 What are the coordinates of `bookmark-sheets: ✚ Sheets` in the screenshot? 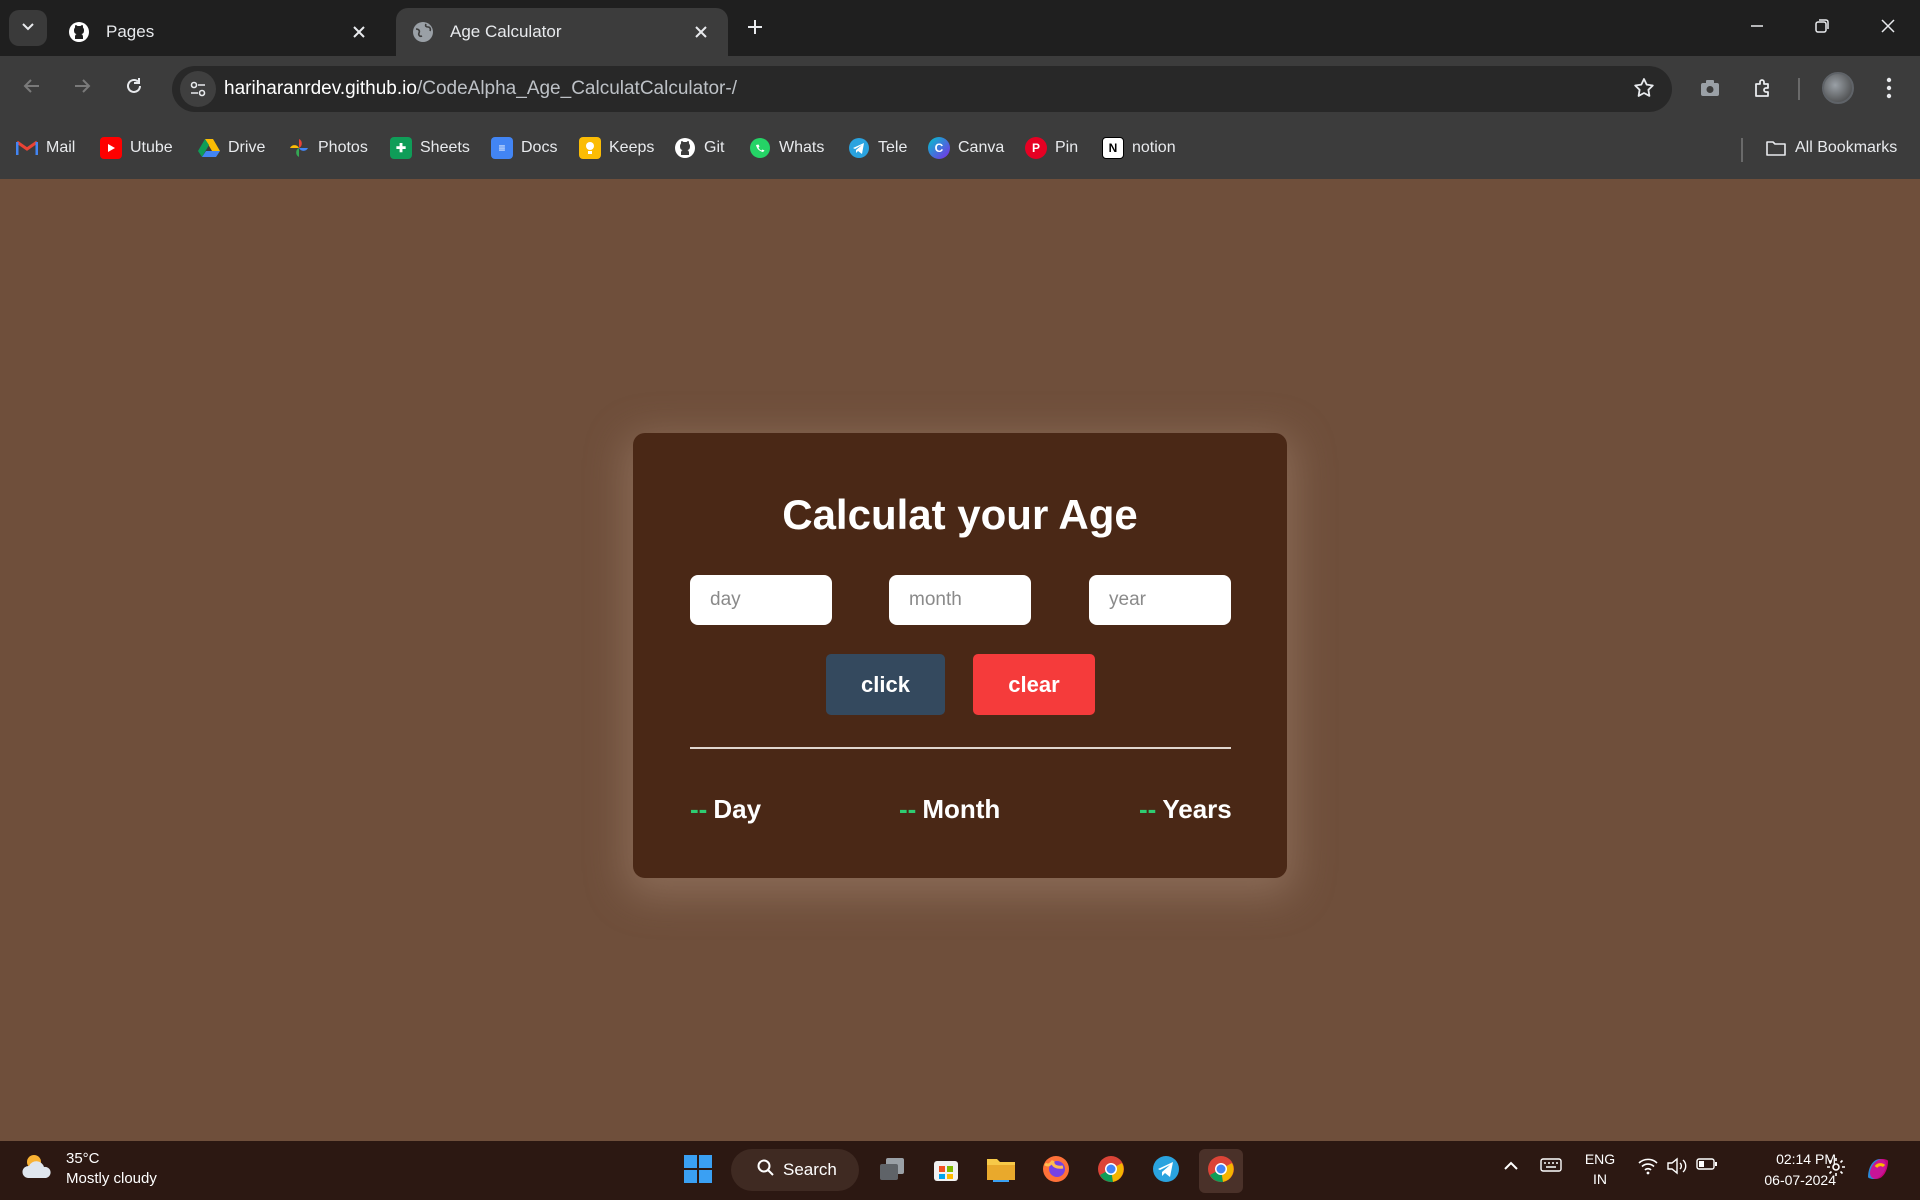 It's located at (430, 148).